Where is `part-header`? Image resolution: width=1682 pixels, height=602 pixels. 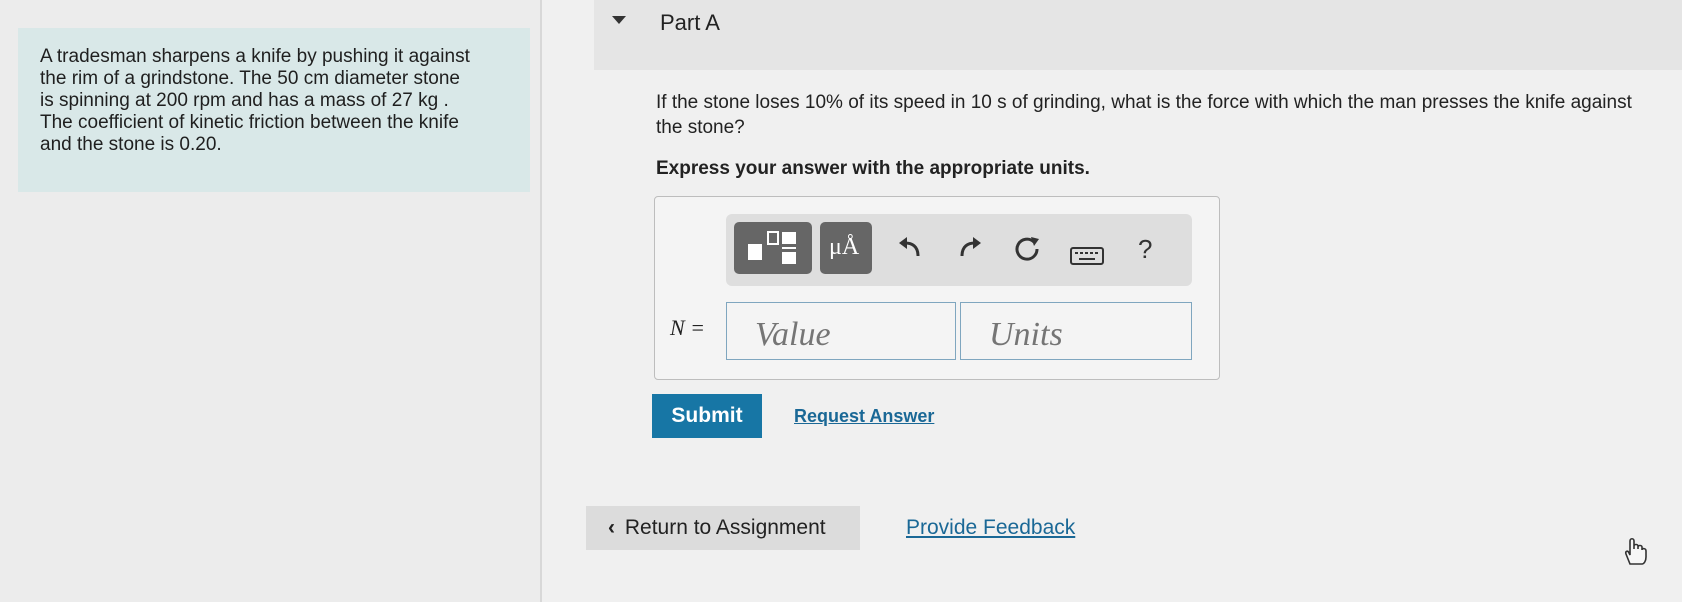
part-header is located at coordinates (1138, 35).